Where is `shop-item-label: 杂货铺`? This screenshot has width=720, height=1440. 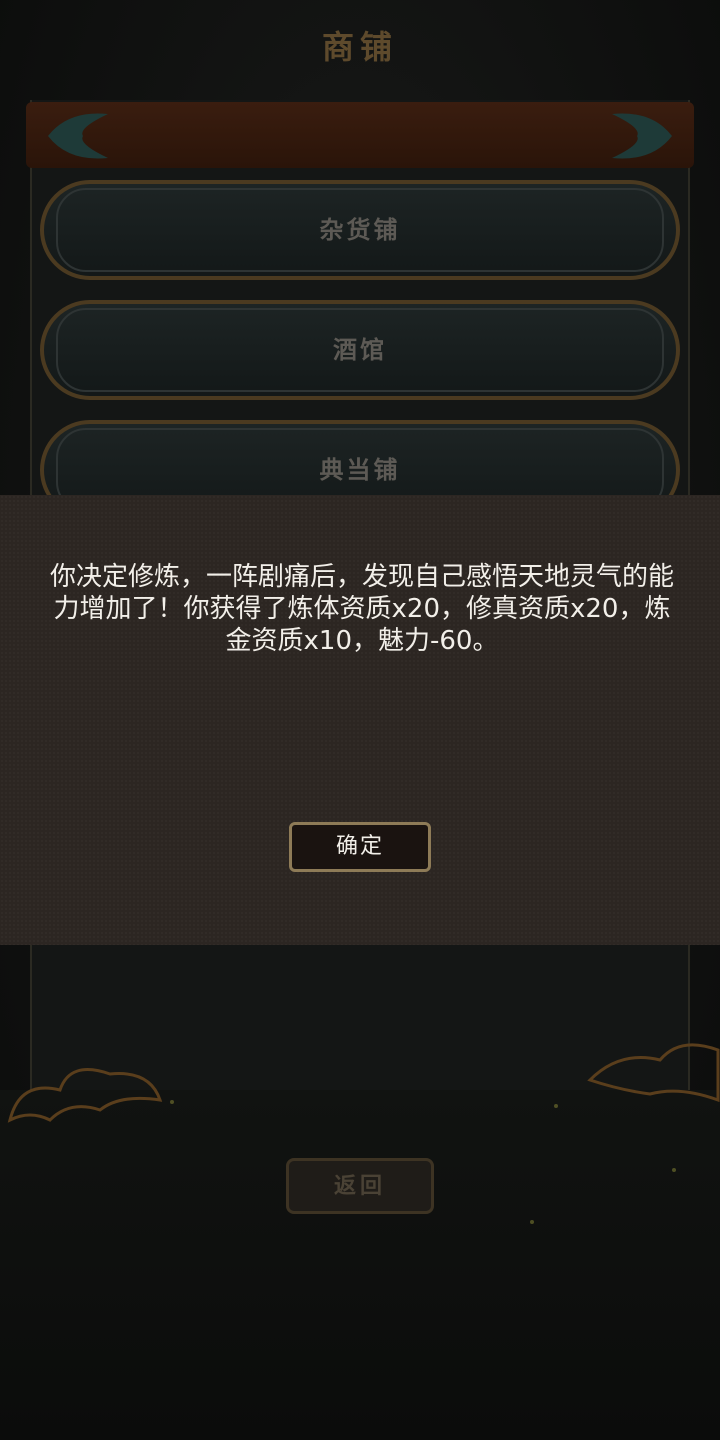
shop-item-label: 杂货铺 is located at coordinates (360, 229).